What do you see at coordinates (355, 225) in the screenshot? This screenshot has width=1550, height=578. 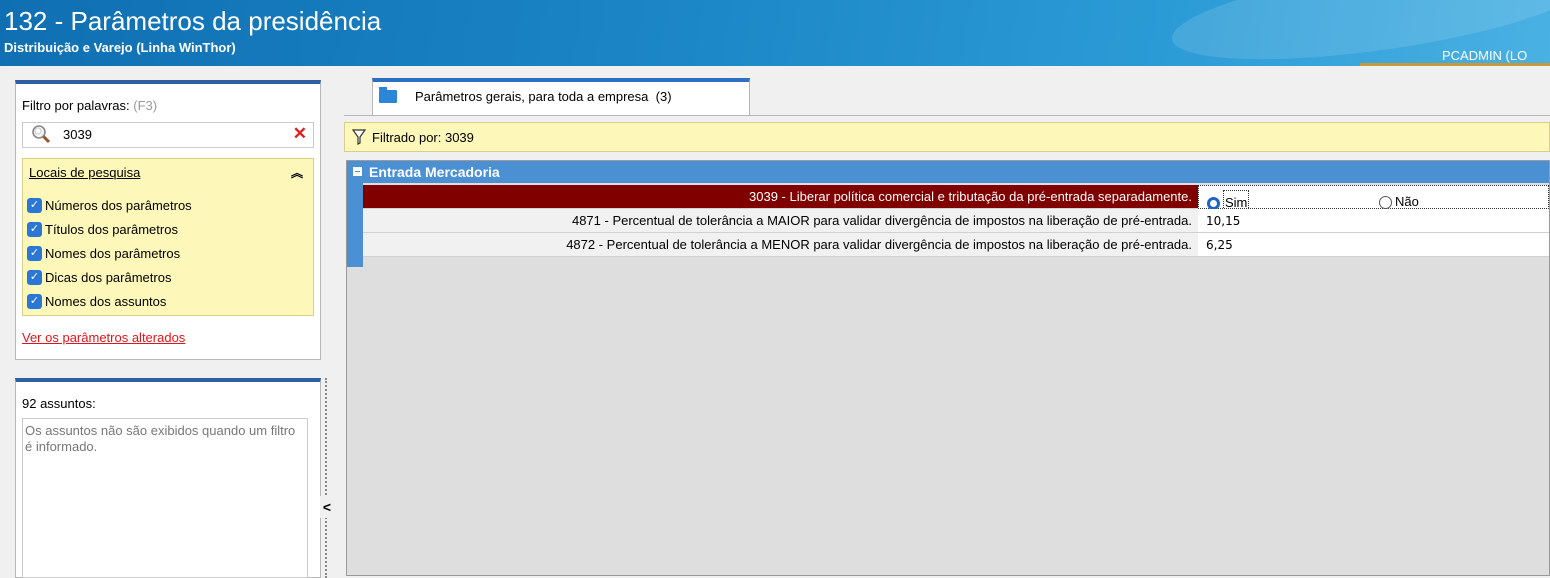 I see `group-indent` at bounding box center [355, 225].